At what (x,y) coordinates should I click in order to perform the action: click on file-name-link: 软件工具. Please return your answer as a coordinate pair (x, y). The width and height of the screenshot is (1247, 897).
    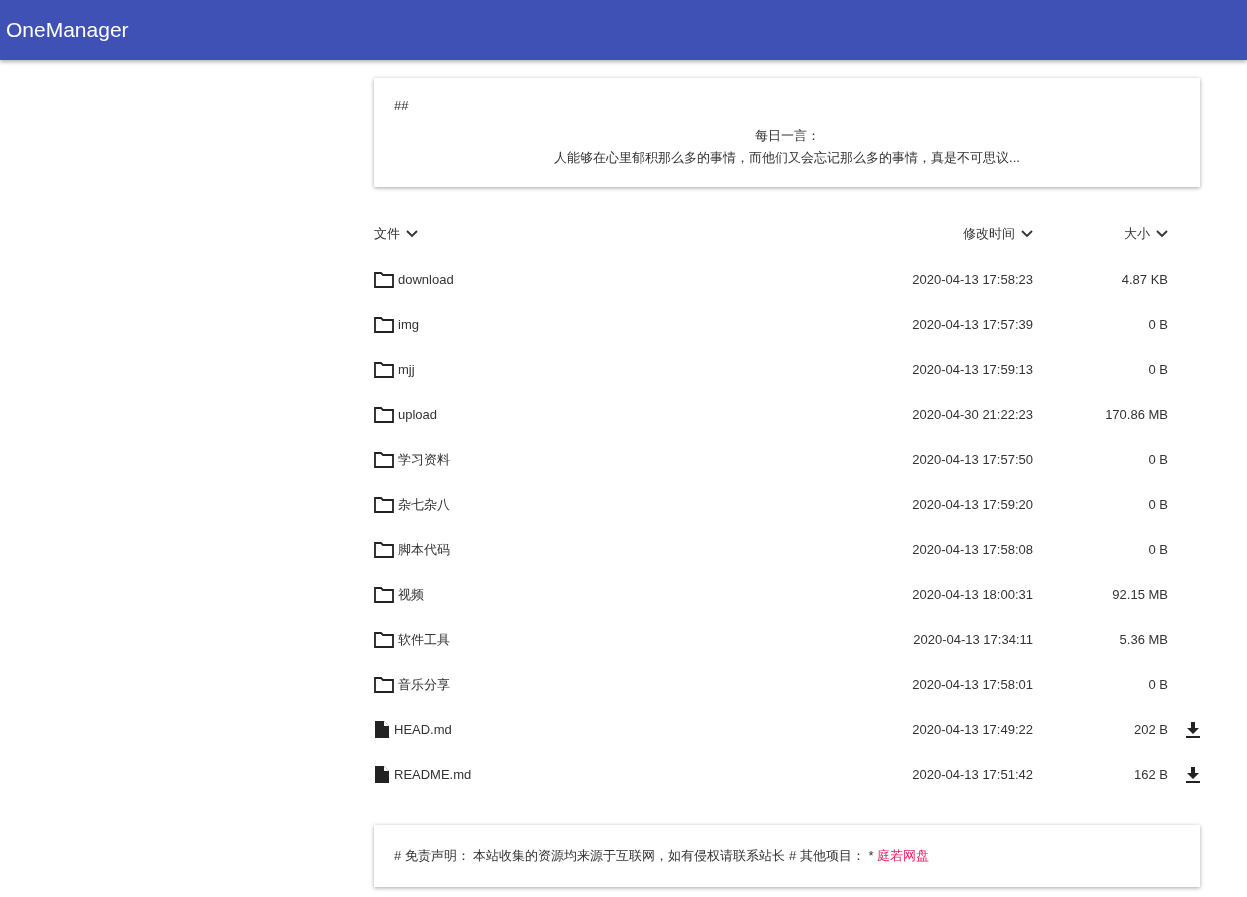
    Looking at the image, I should click on (424, 639).